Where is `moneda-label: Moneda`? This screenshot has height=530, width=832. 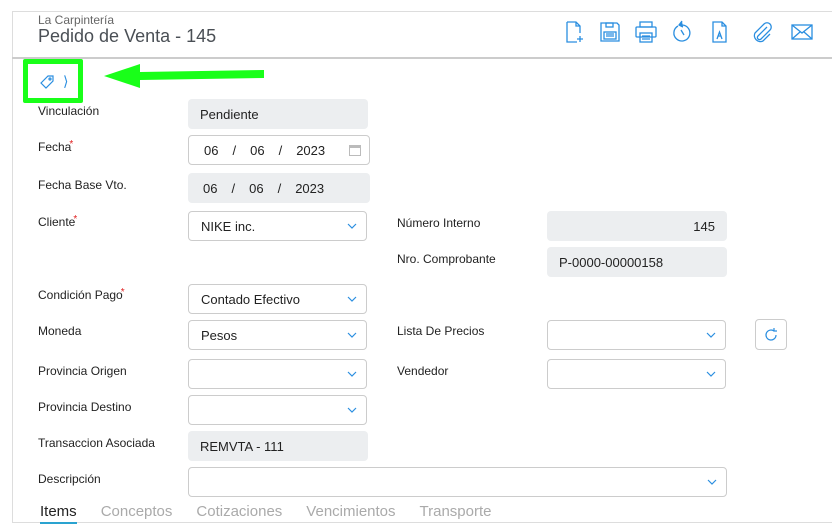
moneda-label: Moneda is located at coordinates (60, 331).